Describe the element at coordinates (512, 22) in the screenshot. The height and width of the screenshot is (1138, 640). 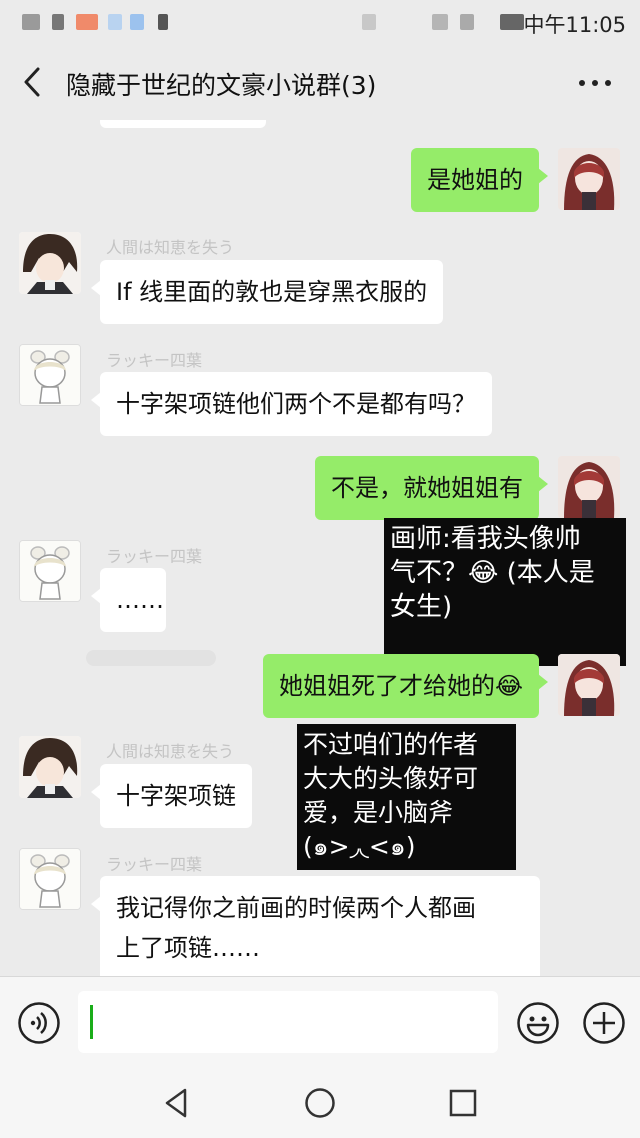
I see `battery-icon` at that location.